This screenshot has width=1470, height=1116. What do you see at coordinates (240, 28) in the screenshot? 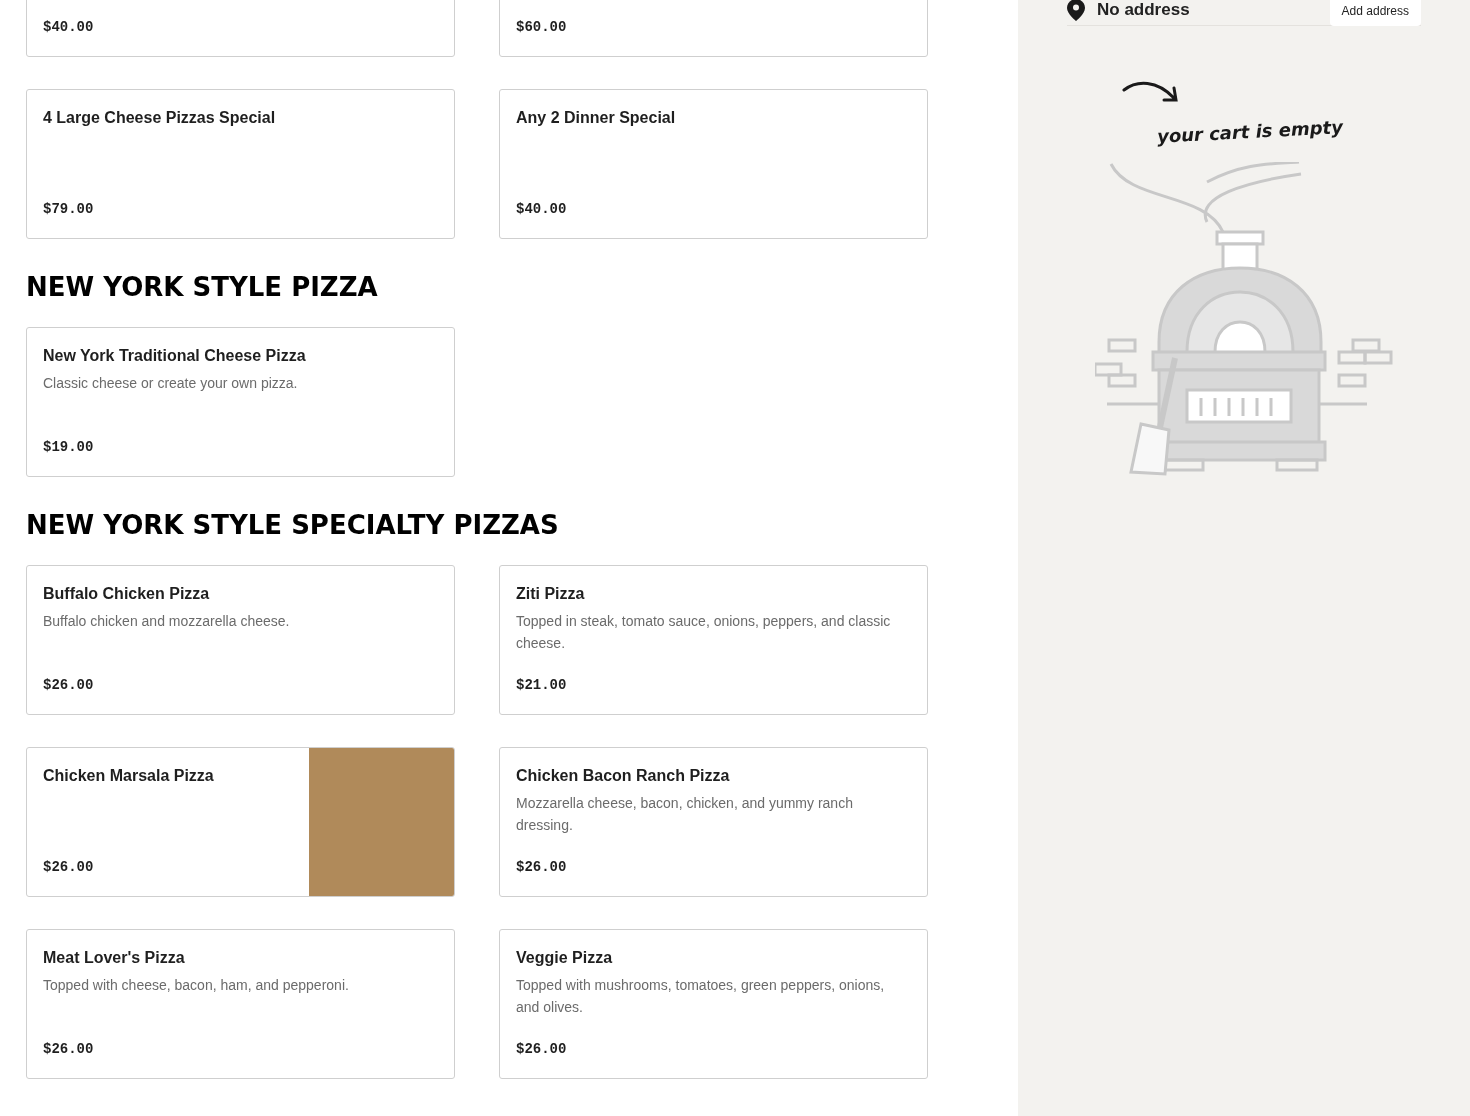
I see `menu-item-card: $40.00` at bounding box center [240, 28].